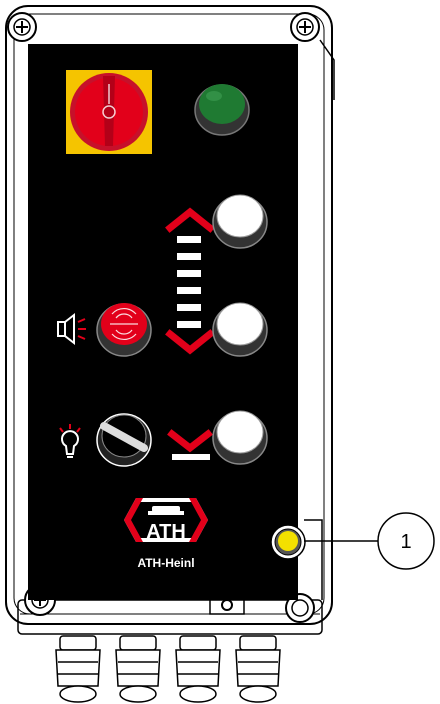 This screenshot has width=440, height=704. Describe the element at coordinates (109, 112) in the screenshot. I see `main-switch` at that location.